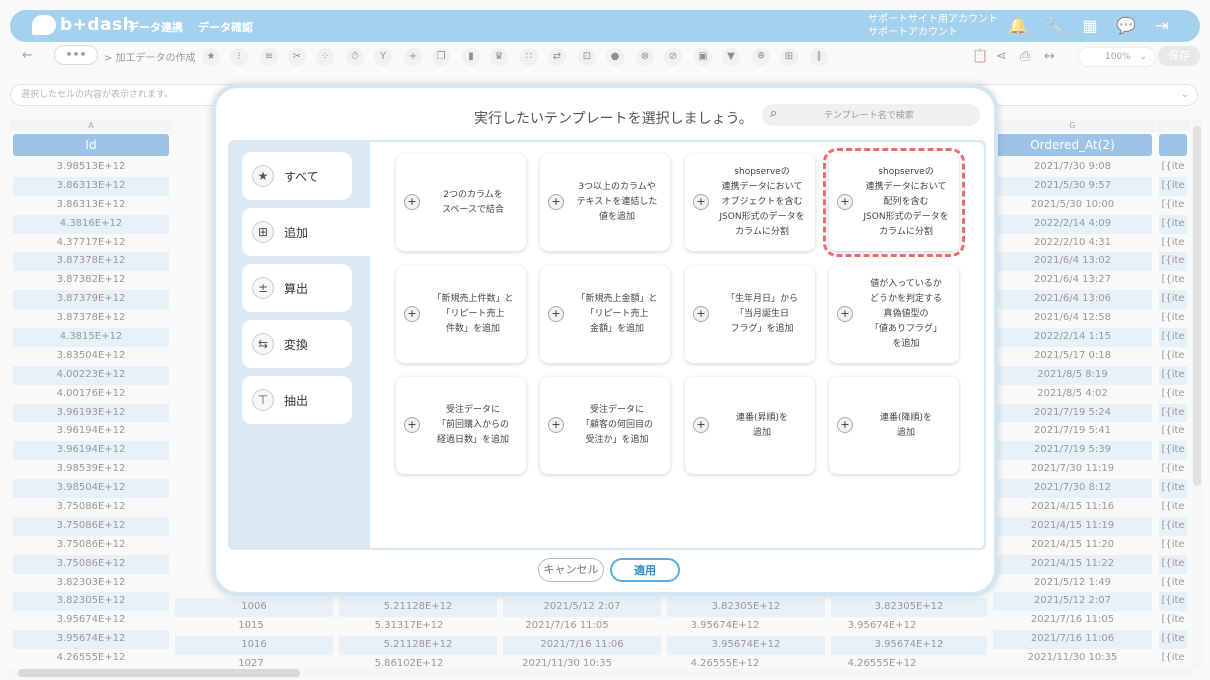 The width and height of the screenshot is (1210, 680). I want to click on filter-icon: ⊤, so click(263, 400).